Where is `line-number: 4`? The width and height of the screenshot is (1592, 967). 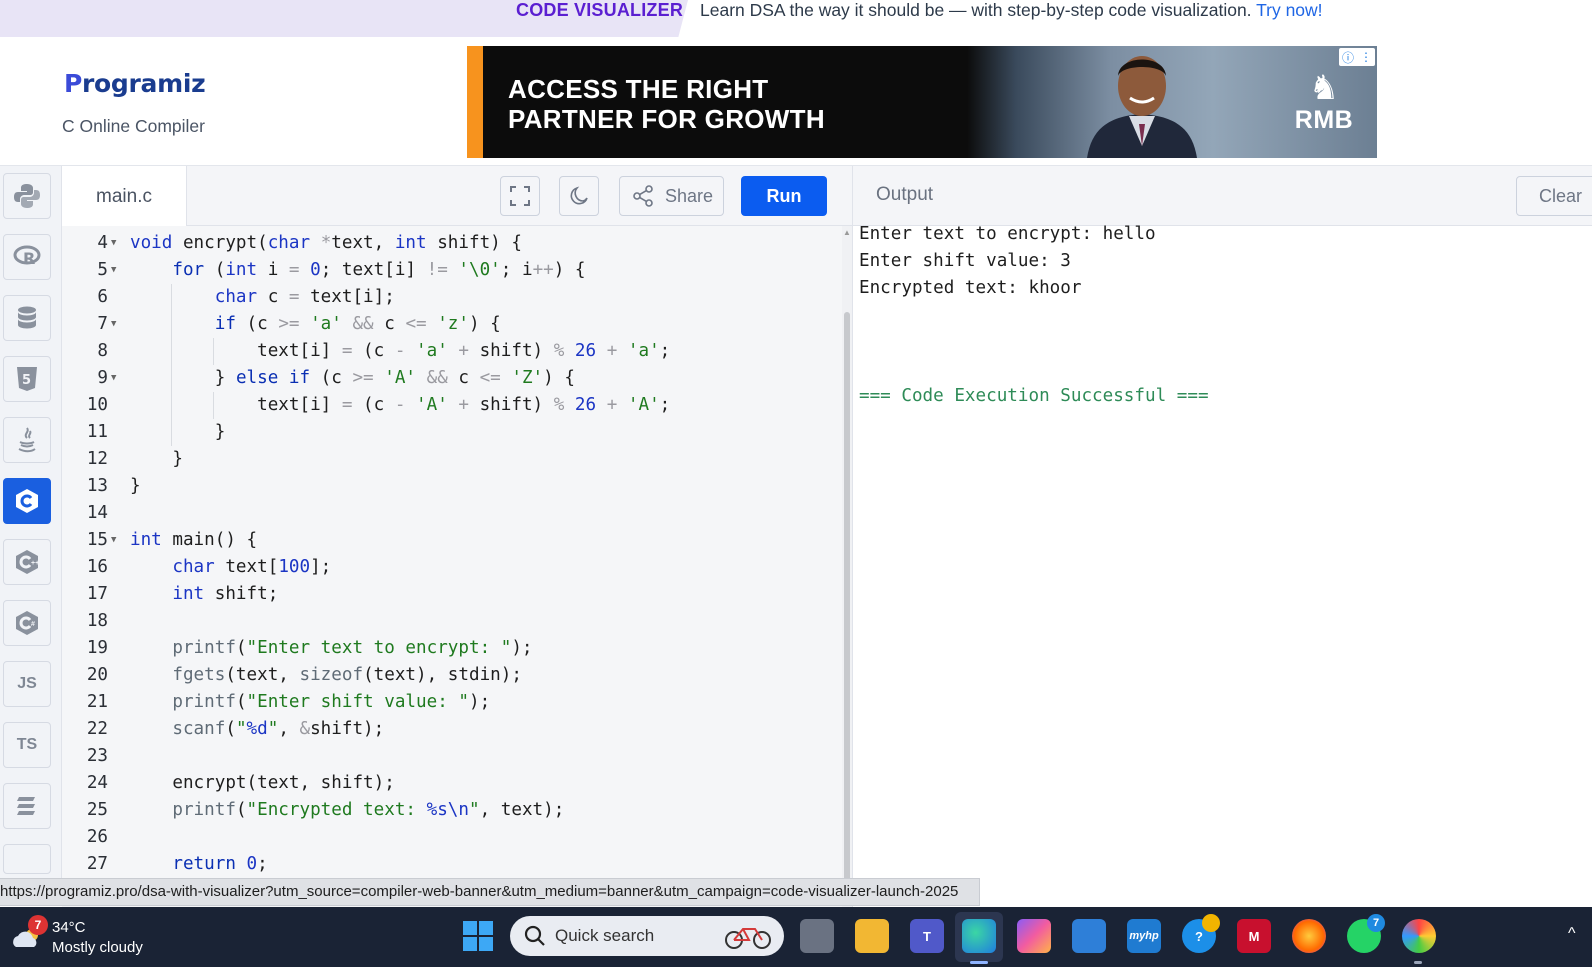 line-number: 4 is located at coordinates (102, 243).